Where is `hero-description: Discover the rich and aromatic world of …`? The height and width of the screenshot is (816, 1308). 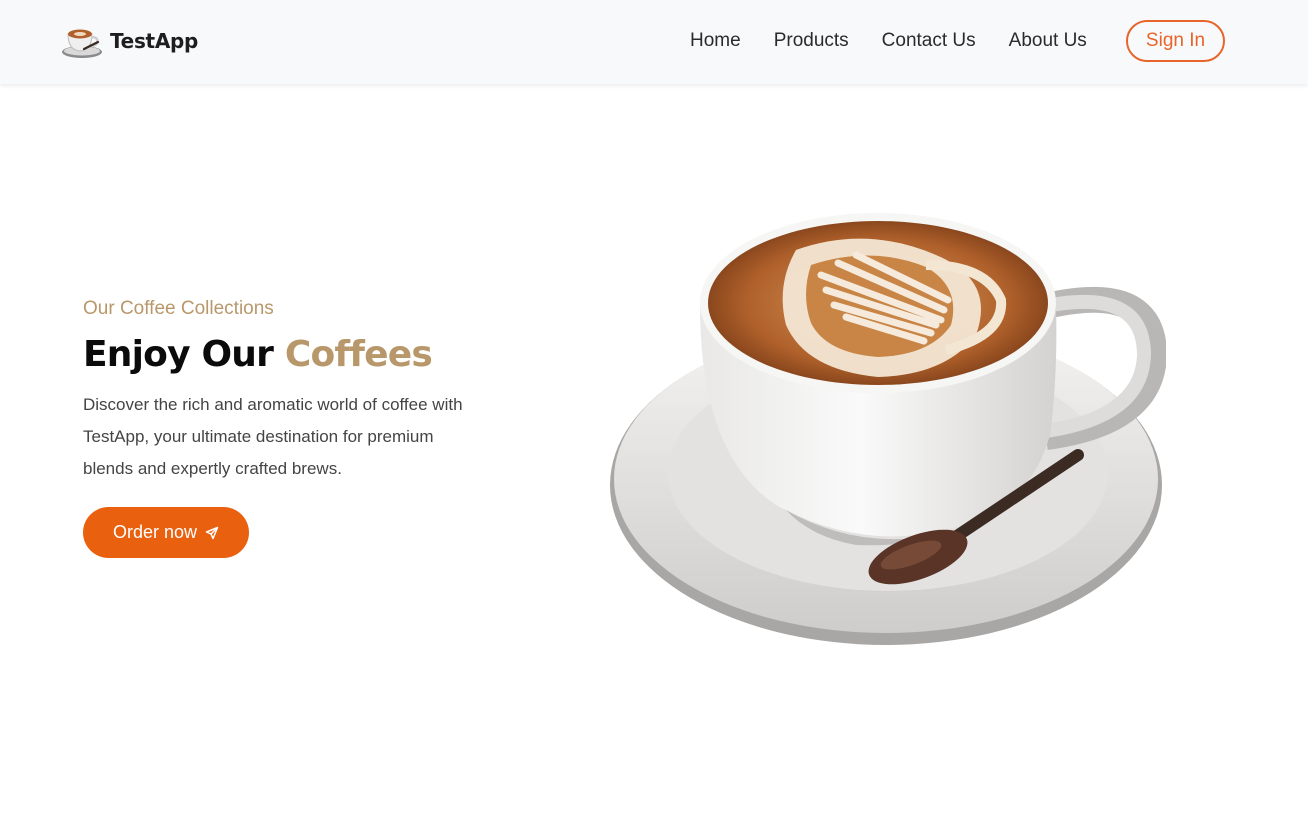
hero-description: Discover the rich and aromatic world of … is located at coordinates (273, 436).